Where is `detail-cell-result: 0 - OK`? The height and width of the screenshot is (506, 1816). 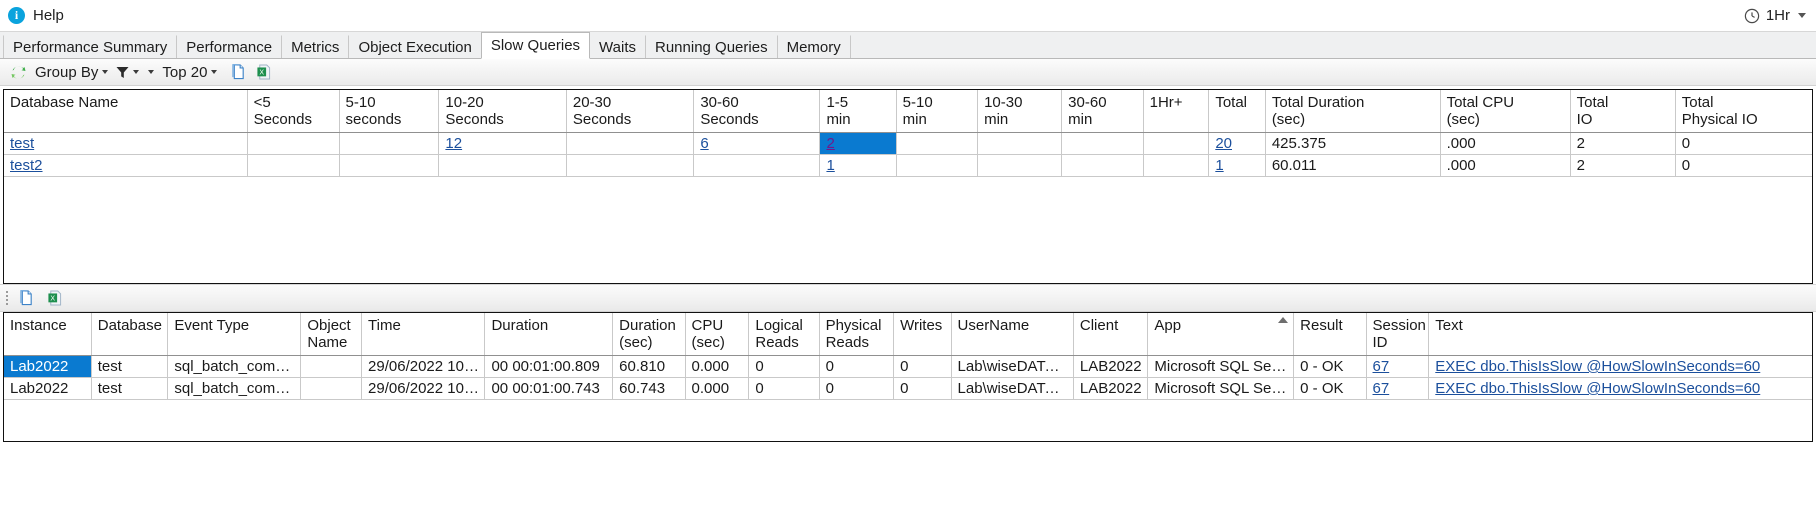
detail-cell-result: 0 - OK is located at coordinates (1330, 366).